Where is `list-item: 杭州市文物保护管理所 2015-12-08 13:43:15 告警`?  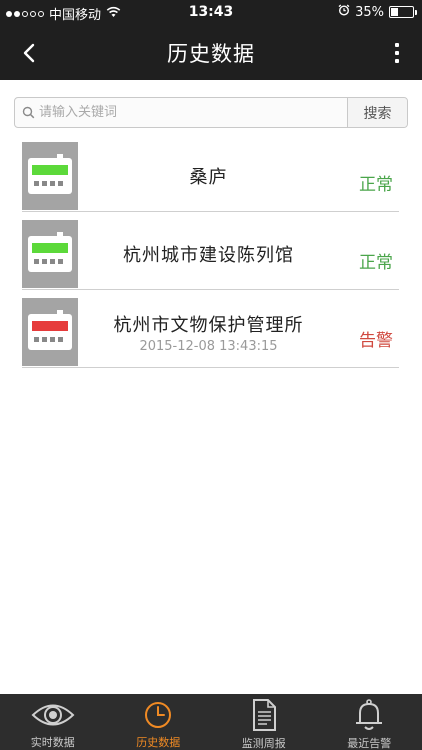 list-item: 杭州市文物保护管理所 2015-12-08 13:43:15 告警 is located at coordinates (210, 333).